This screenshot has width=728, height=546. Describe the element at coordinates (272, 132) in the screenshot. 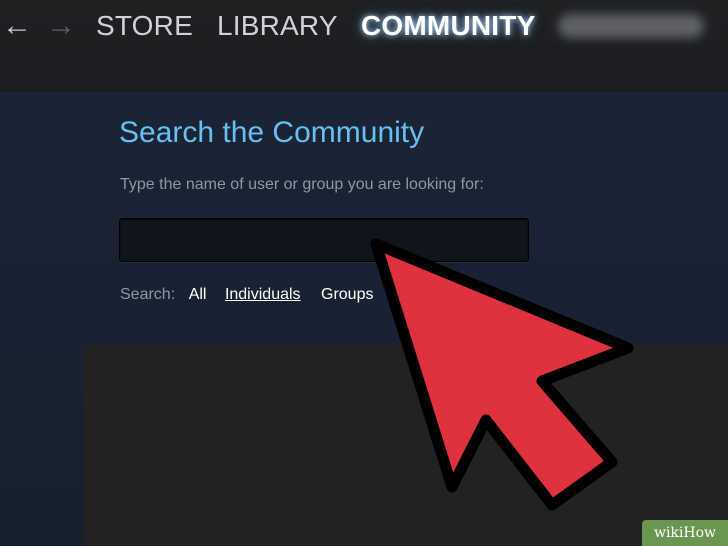

I see `page-title: Search the Community` at that location.